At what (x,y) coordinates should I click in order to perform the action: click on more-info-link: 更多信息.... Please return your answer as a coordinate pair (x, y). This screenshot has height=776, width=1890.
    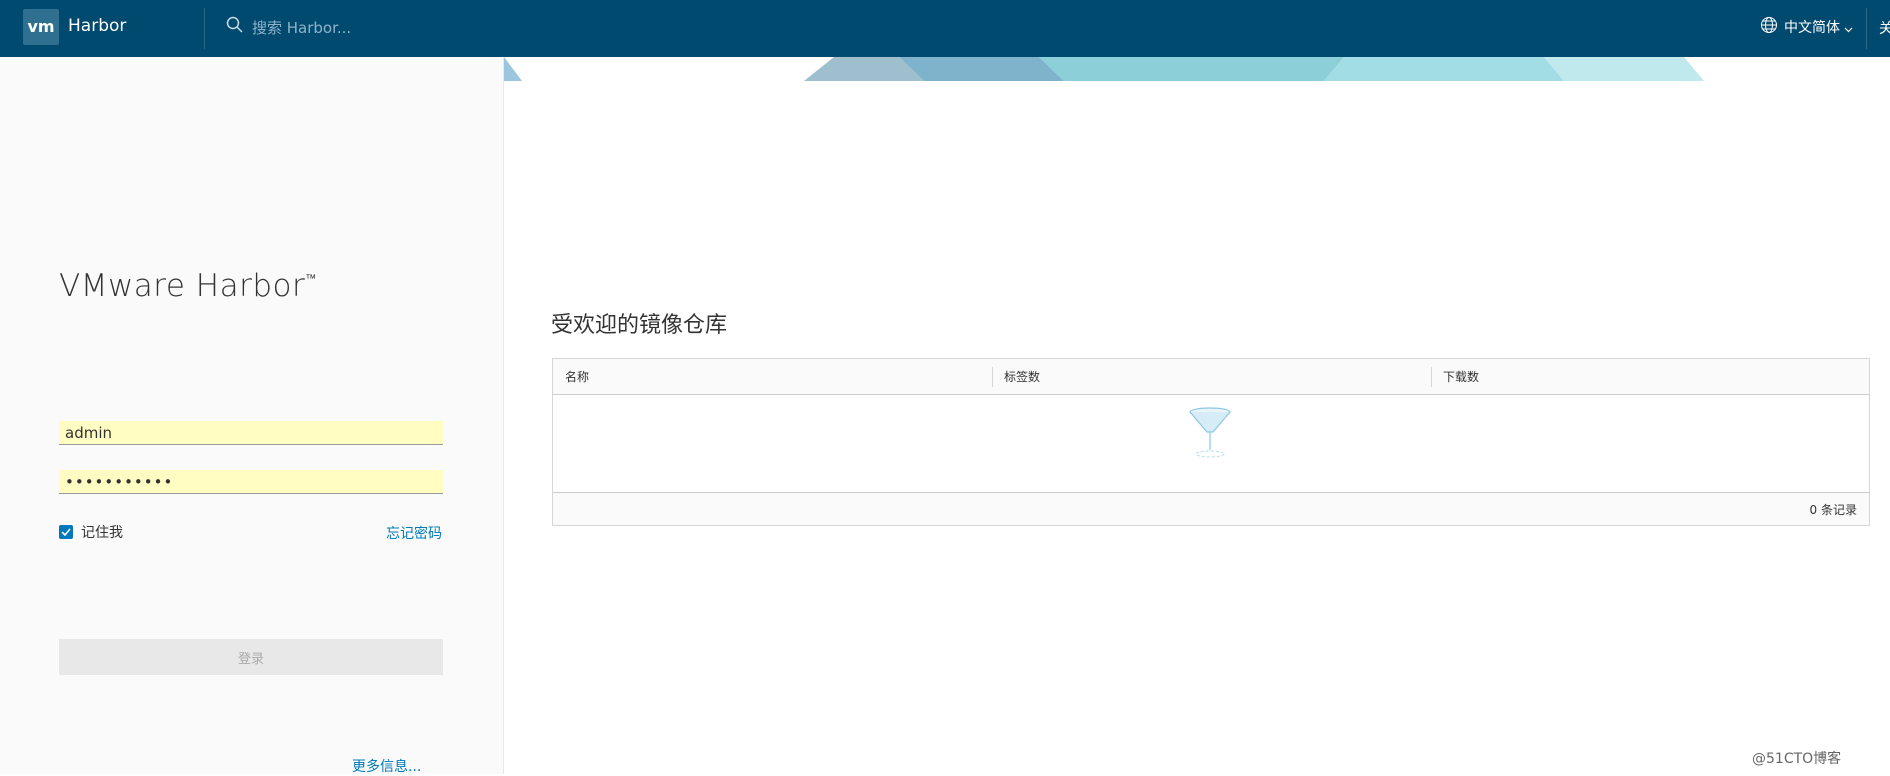
    Looking at the image, I should click on (386, 766).